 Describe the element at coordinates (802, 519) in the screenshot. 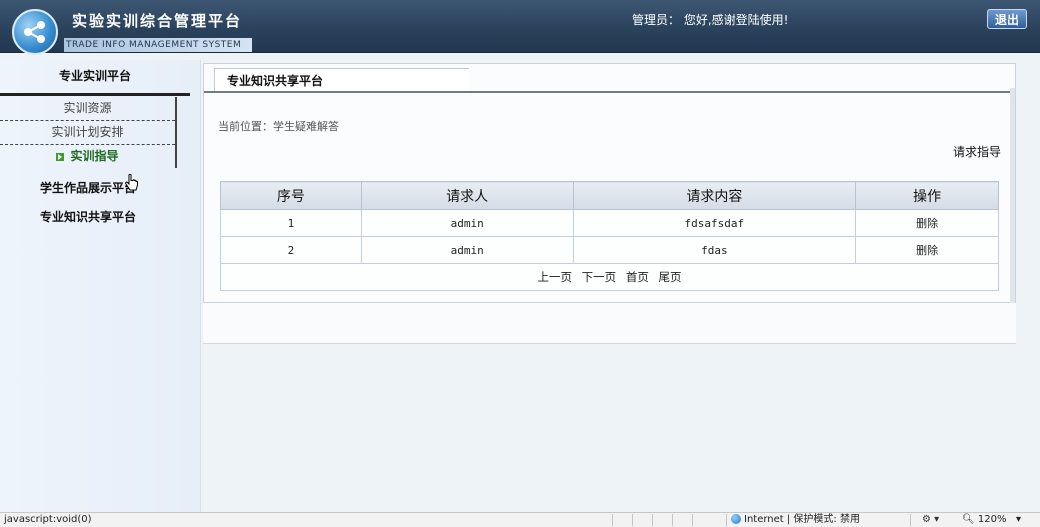

I see `zone-label: Internet | 保护模式: 禁用` at that location.